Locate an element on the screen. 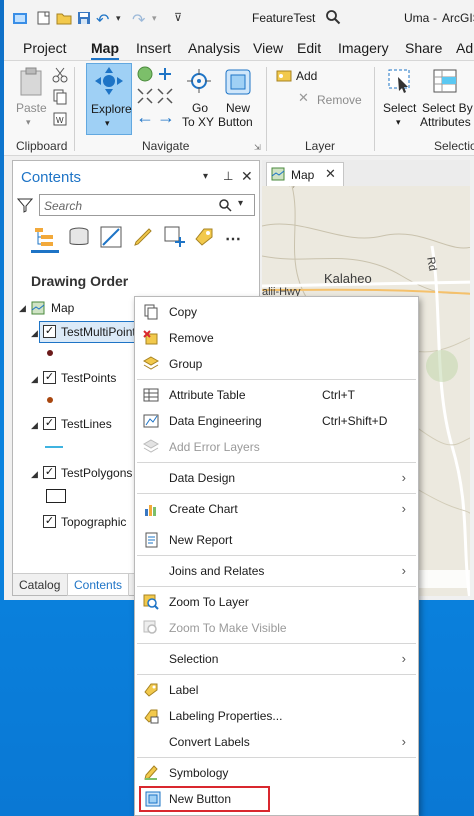 The image size is (474, 816). menu-item-remove: Remove is located at coordinates (276, 338).